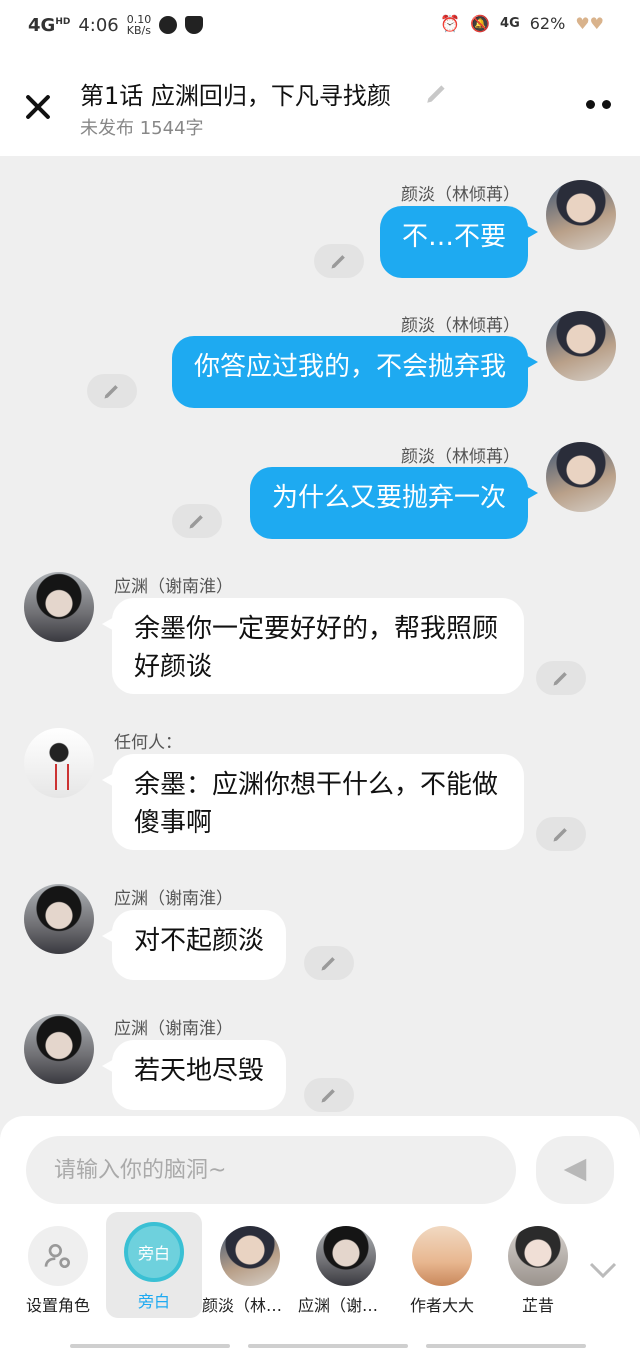  Describe the element at coordinates (194, 25) in the screenshot. I see `shield-icon` at that location.